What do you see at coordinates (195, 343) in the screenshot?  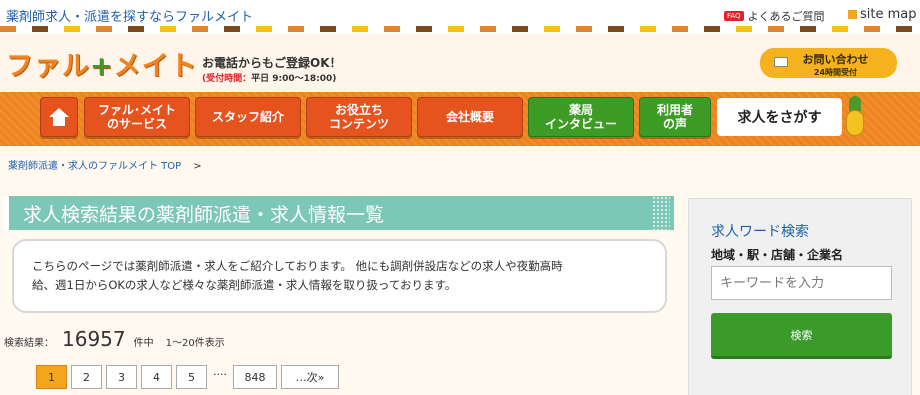 I see `result-range: 1〜20件表示` at bounding box center [195, 343].